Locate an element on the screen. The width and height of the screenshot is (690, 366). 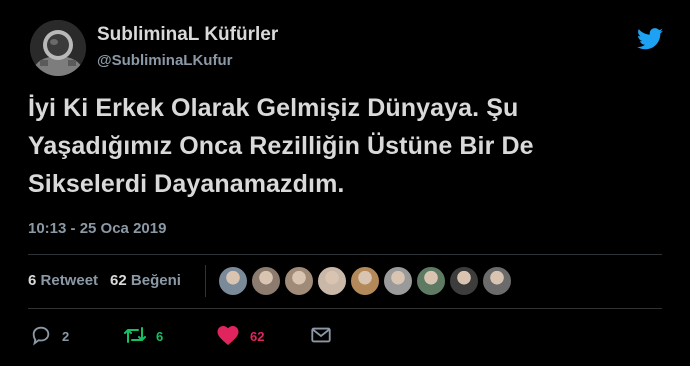
author-display-name: SubliminaL Küfürler is located at coordinates (187, 35).